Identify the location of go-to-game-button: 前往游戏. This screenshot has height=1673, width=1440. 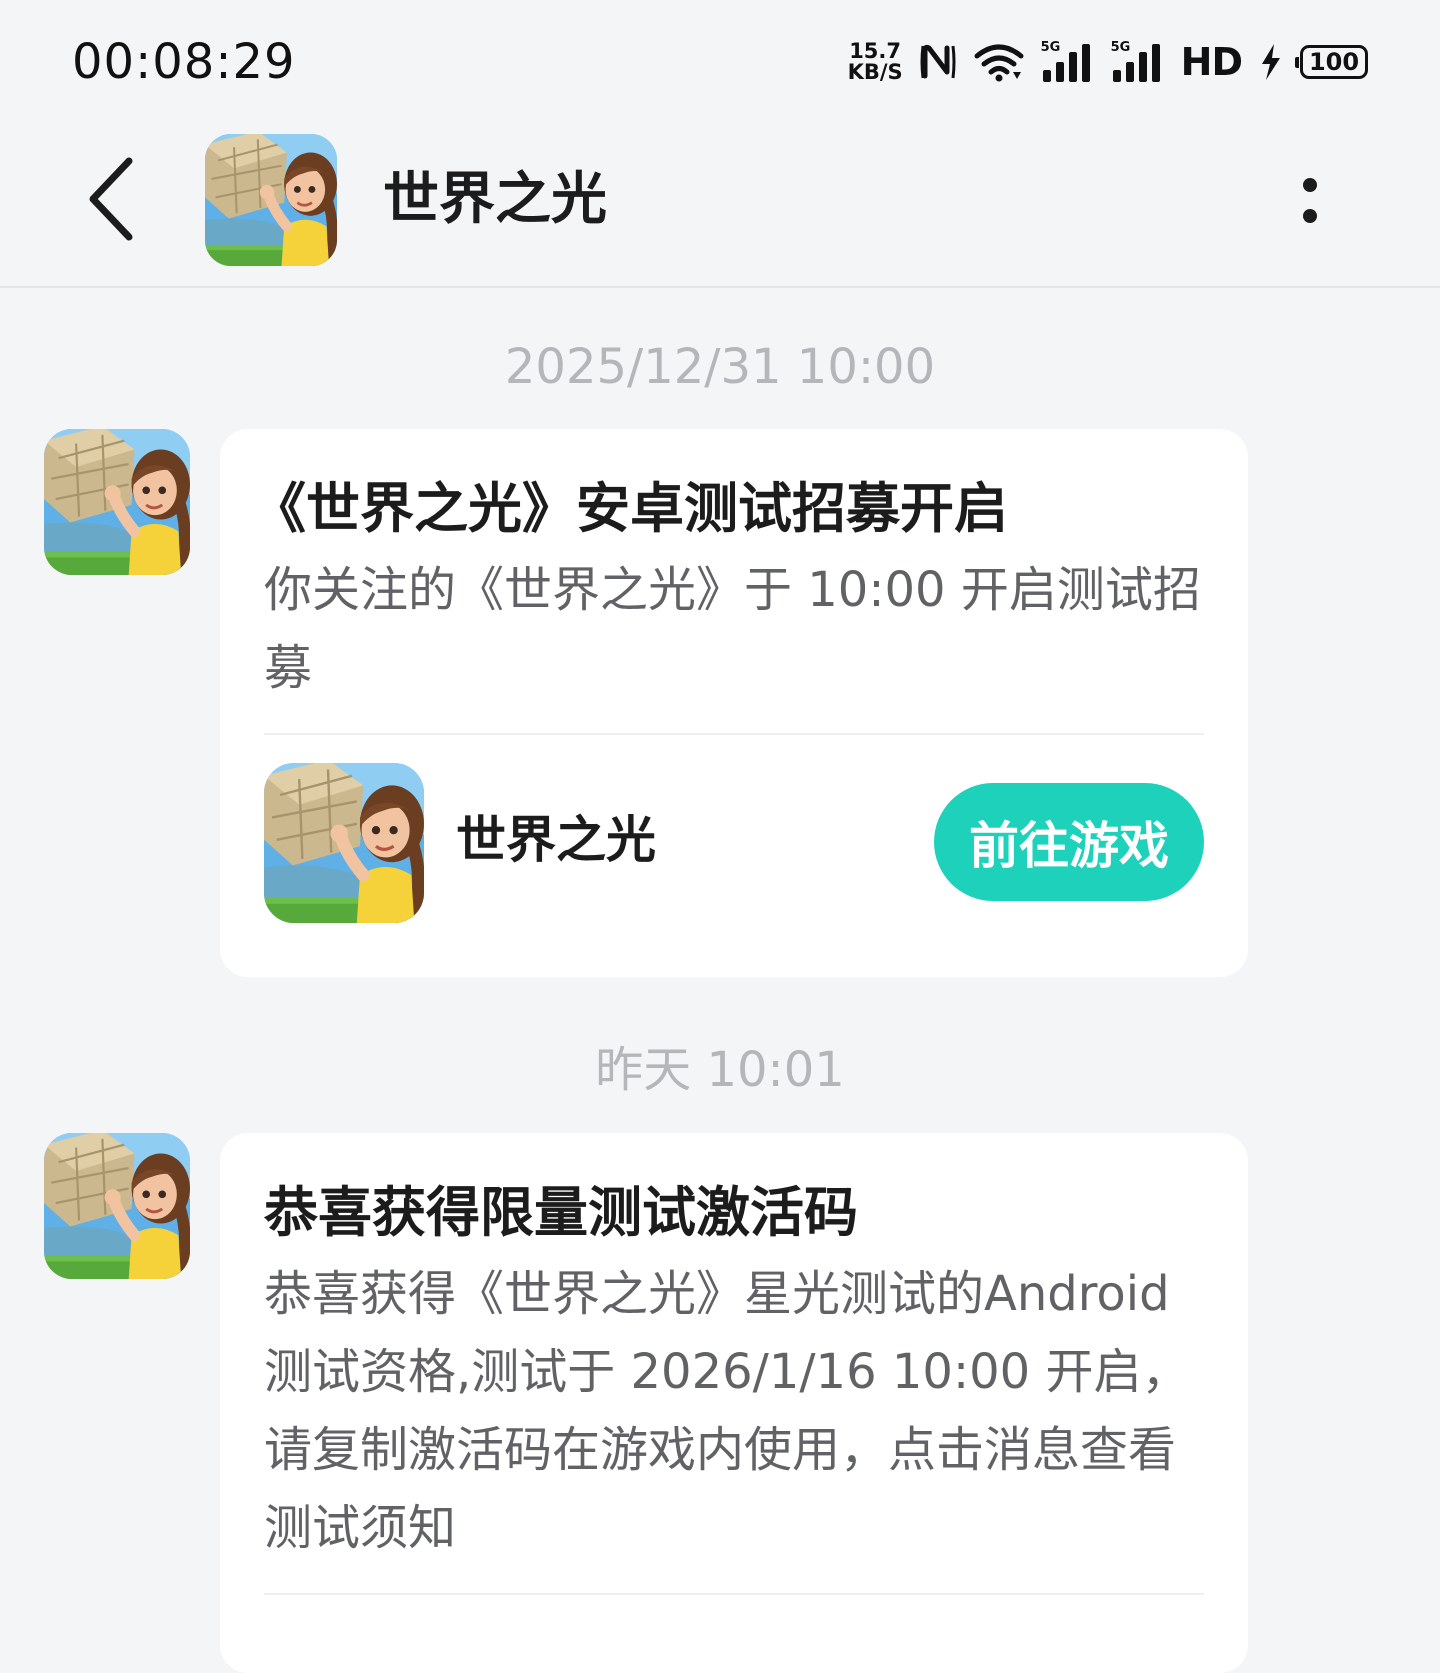
(1069, 842).